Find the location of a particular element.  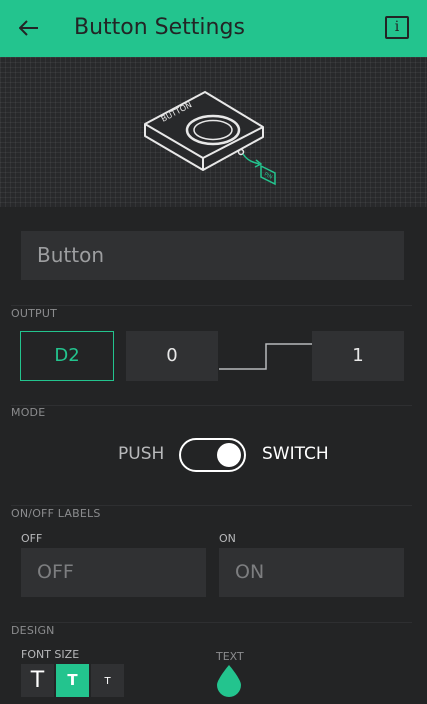

text-color-label: TEXT is located at coordinates (230, 656).